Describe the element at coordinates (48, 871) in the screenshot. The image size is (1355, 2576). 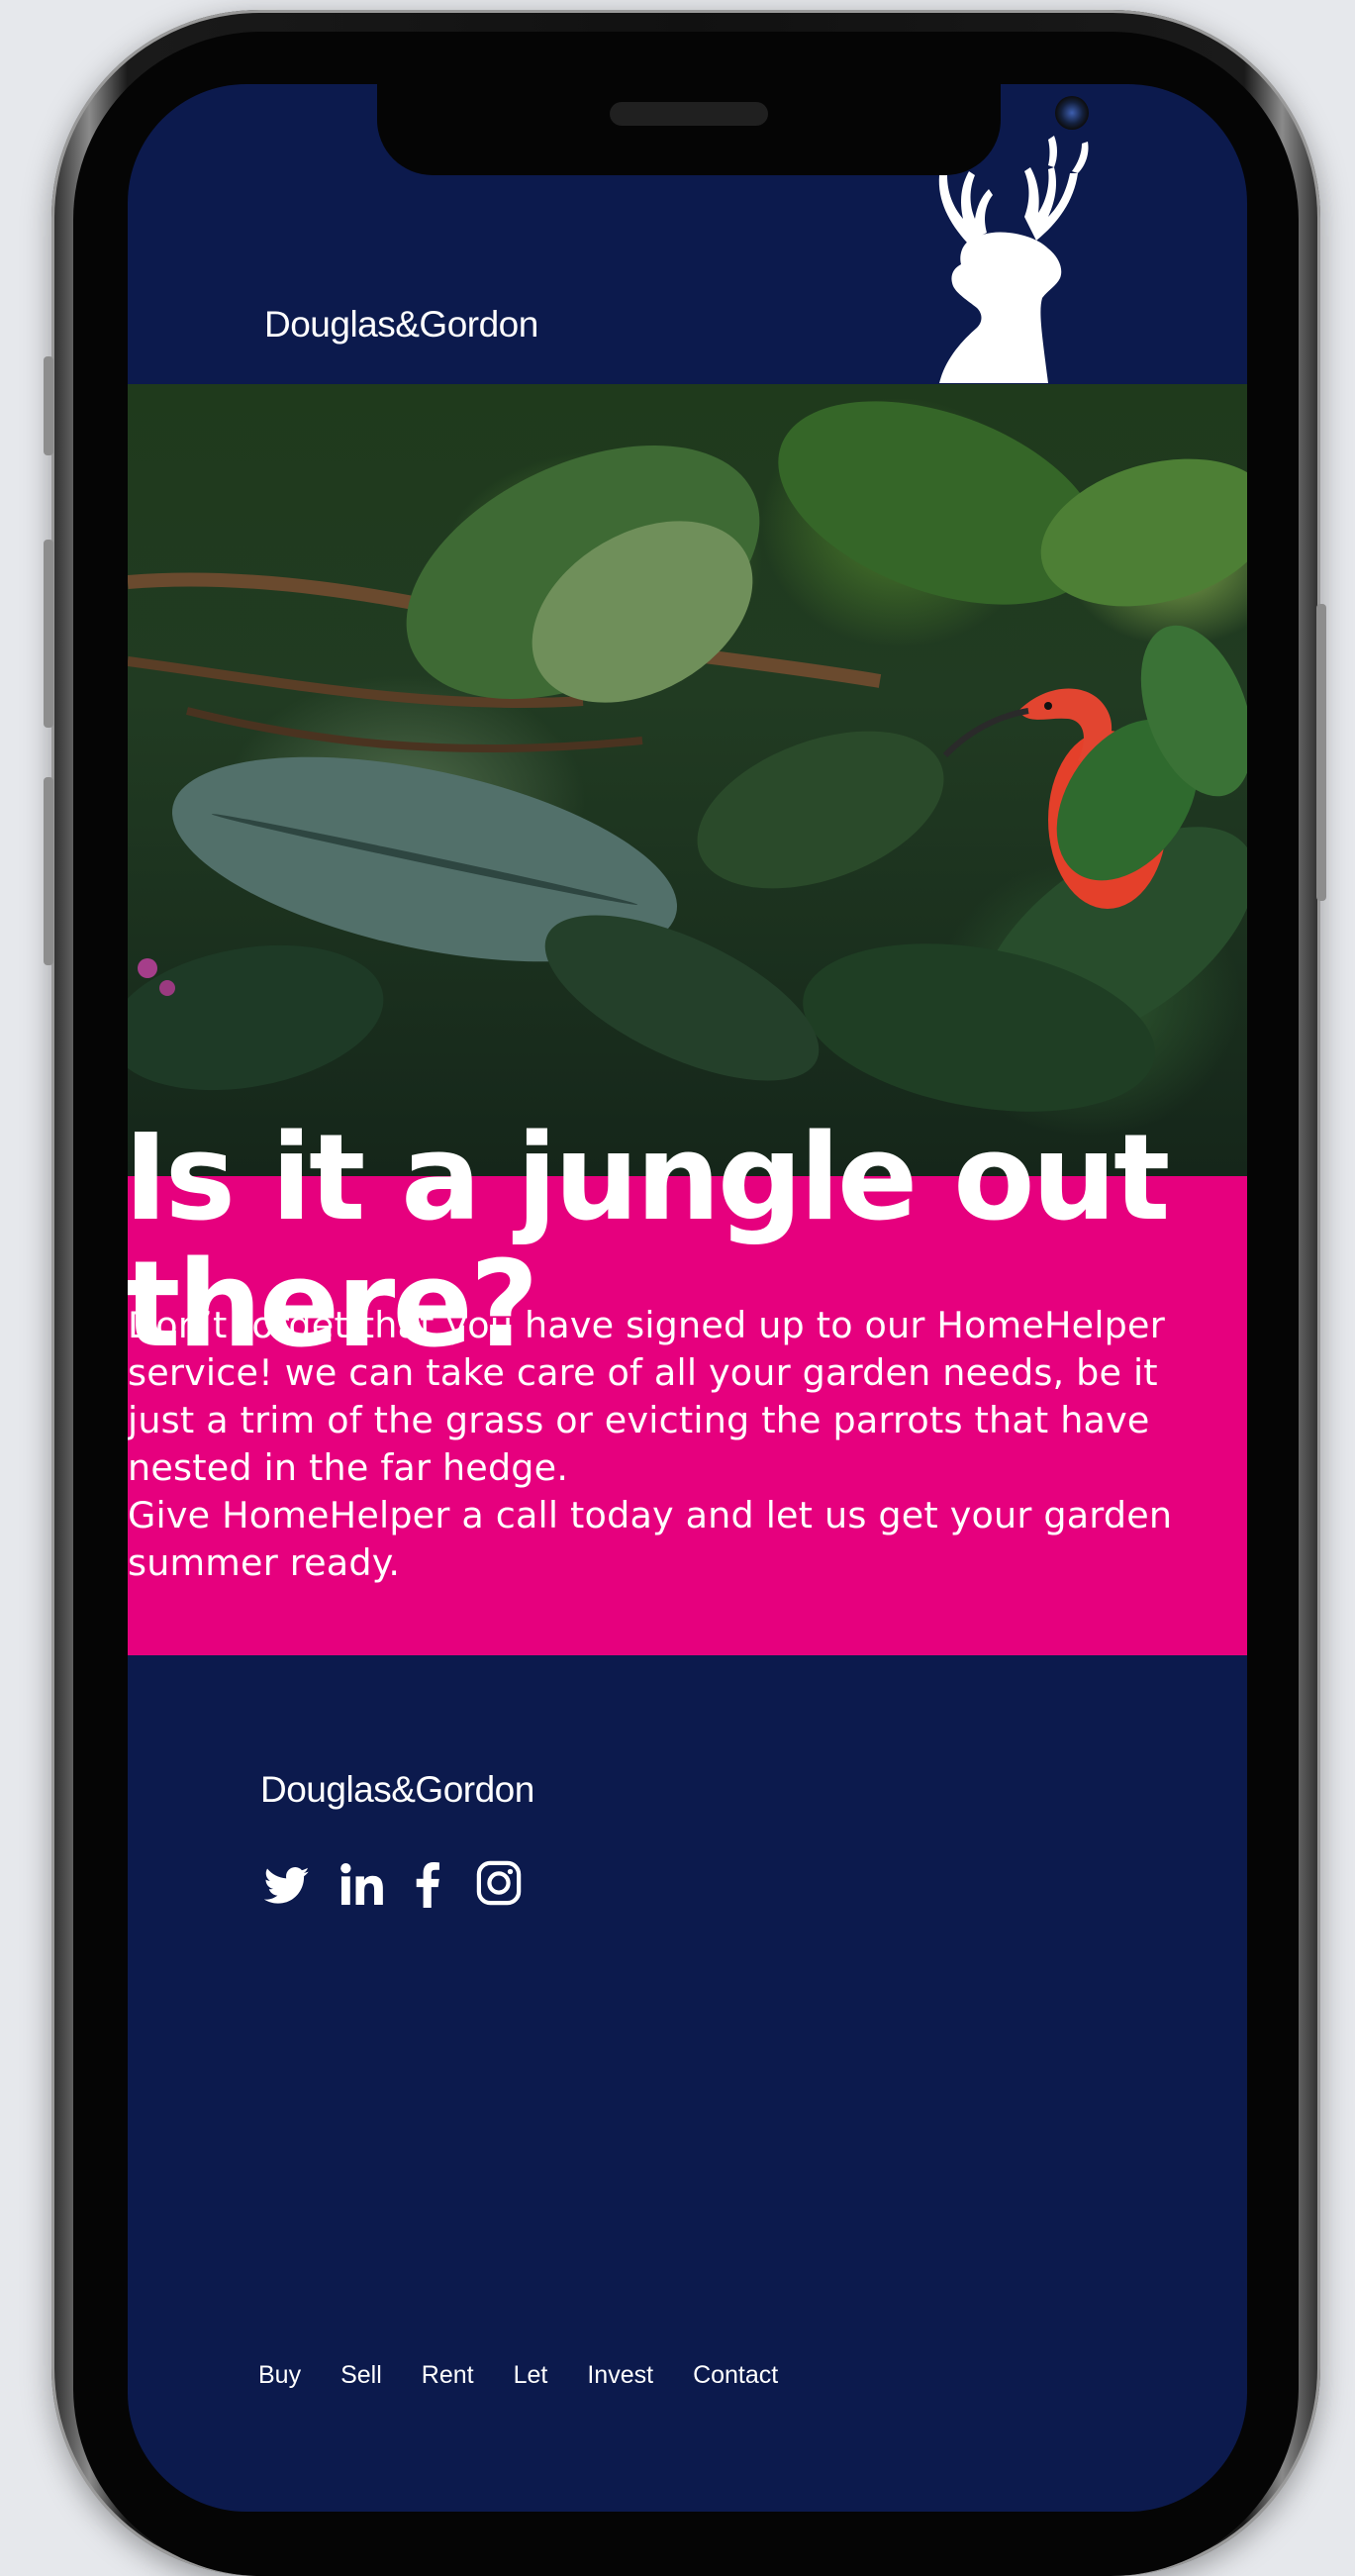
I see `volume-down-button` at that location.